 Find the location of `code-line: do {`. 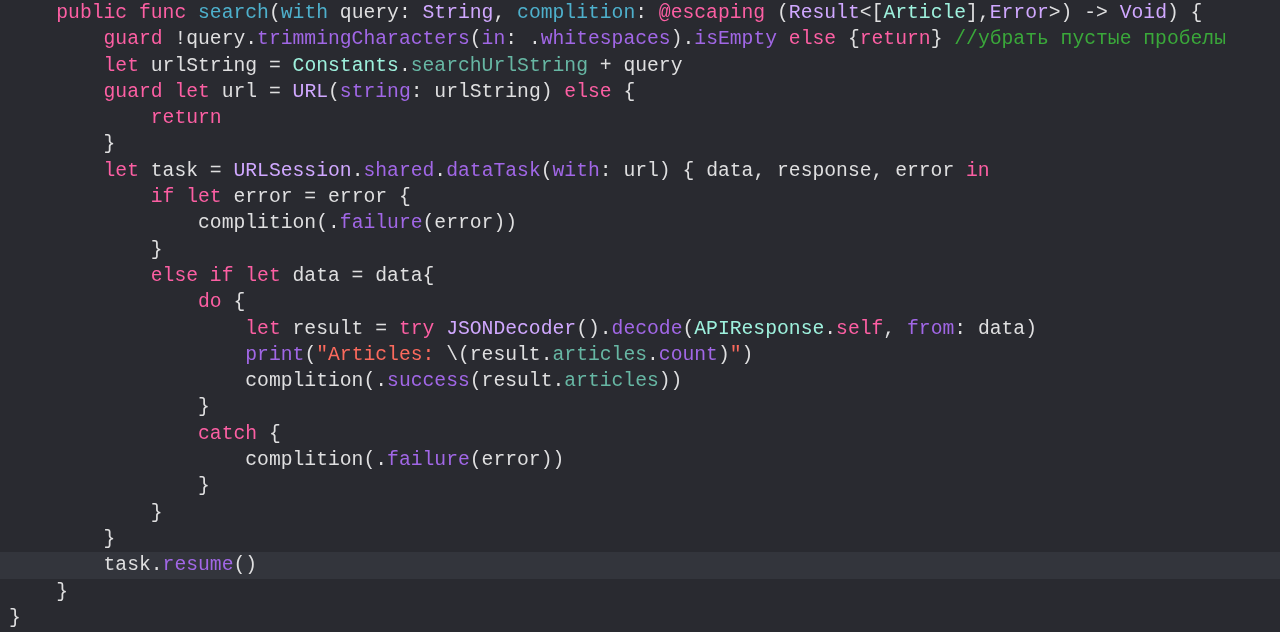

code-line: do { is located at coordinates (222, 303).